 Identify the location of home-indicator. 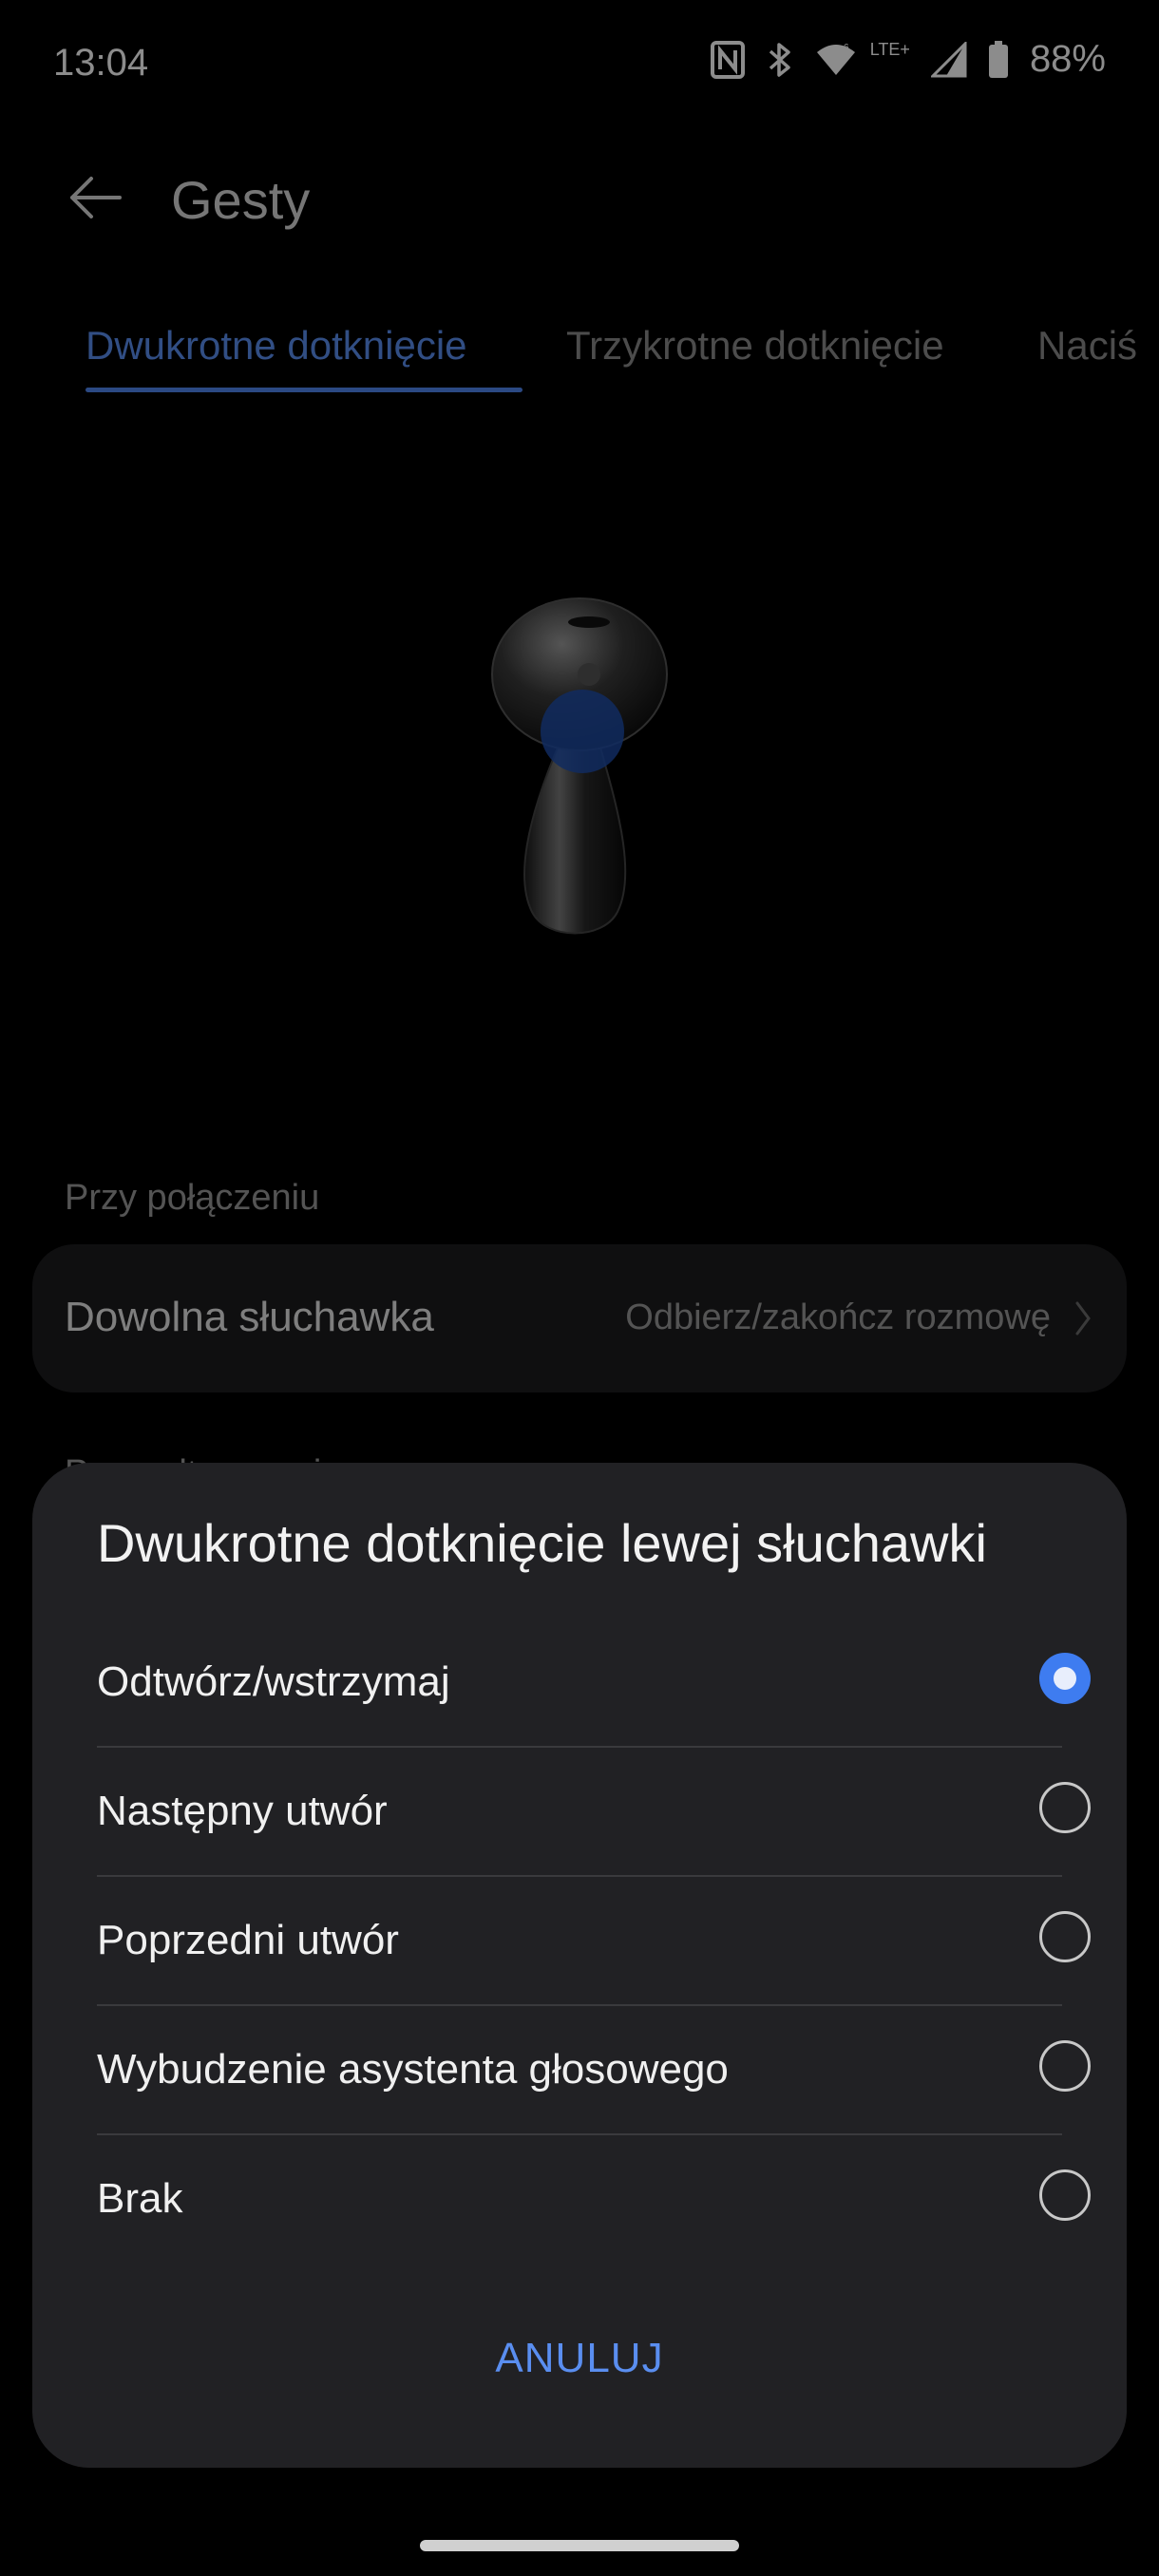
(579, 2545).